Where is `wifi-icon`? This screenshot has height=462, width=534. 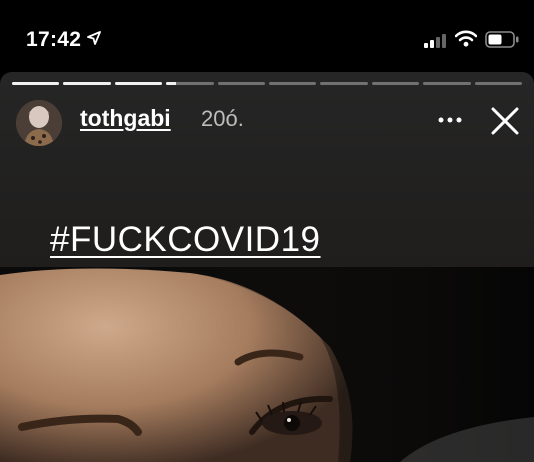
wifi-icon is located at coordinates (466, 38).